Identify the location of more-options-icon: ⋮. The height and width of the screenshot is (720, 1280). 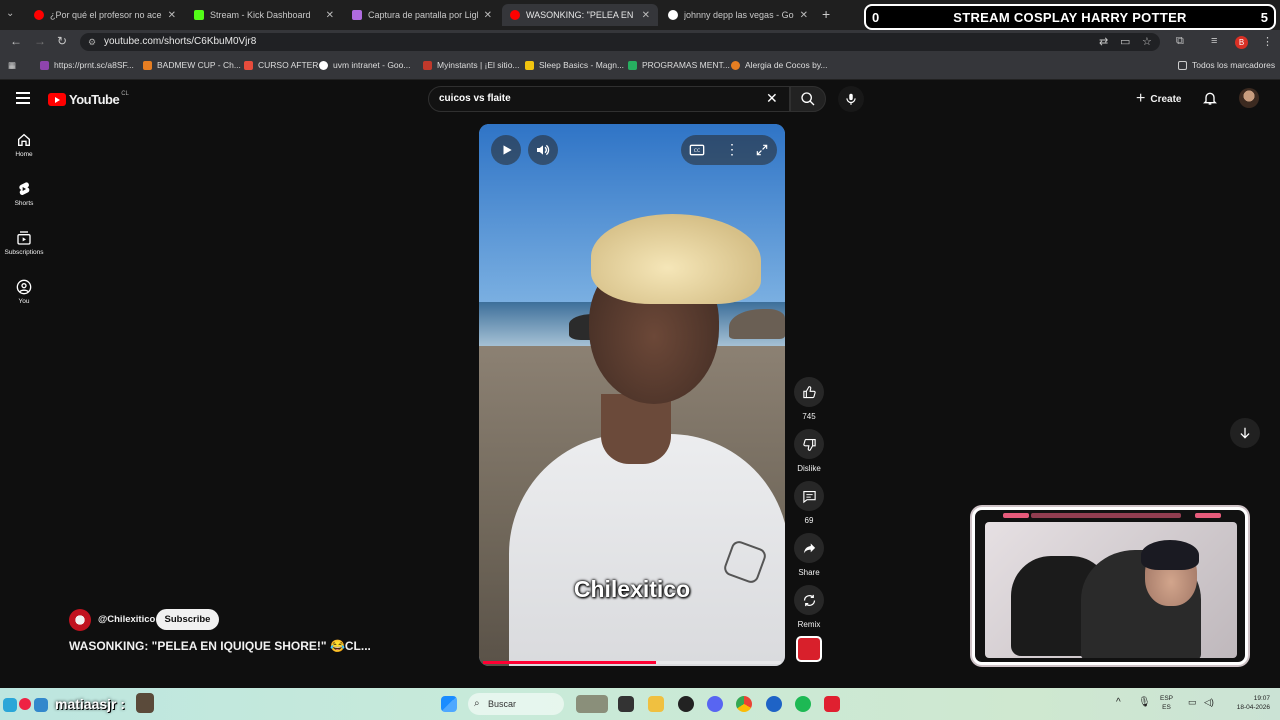
(732, 149).